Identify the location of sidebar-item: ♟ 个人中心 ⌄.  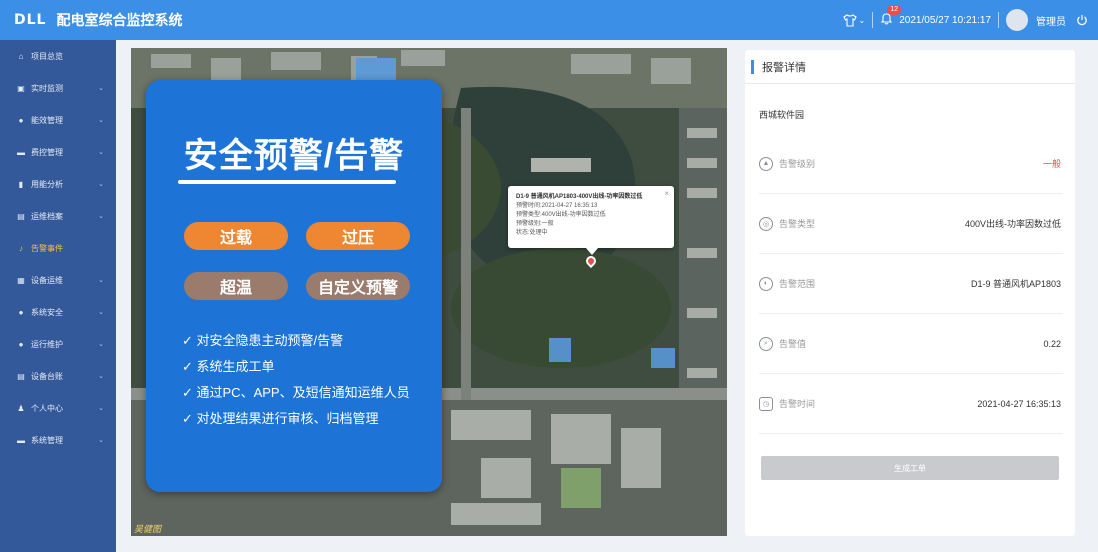
(58, 408).